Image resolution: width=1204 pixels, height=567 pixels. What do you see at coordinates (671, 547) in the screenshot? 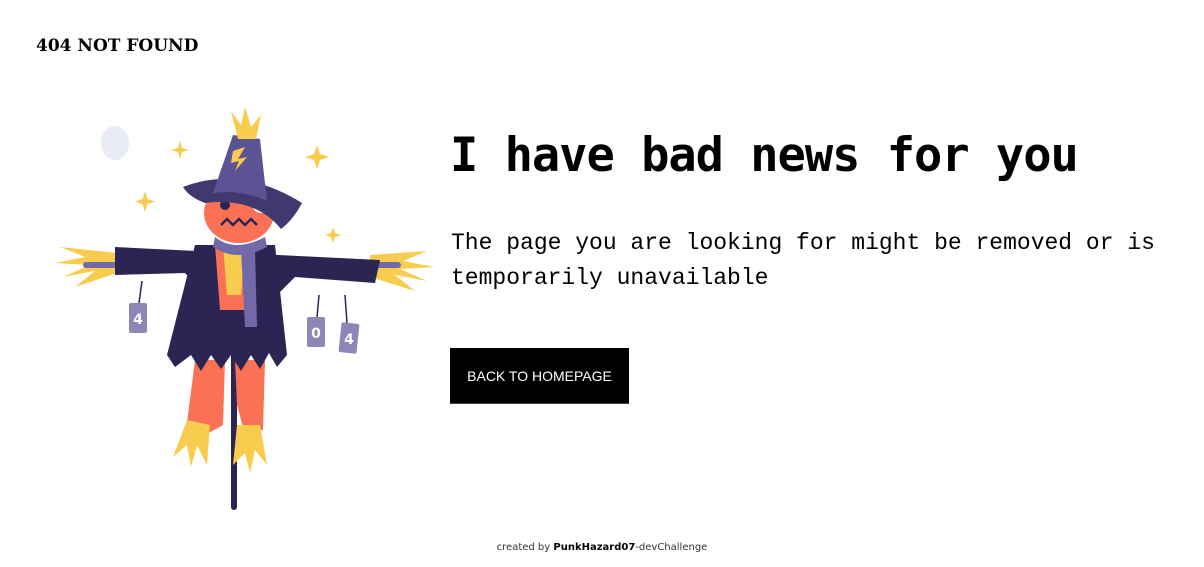
I see `footer-suffix: -devChallenge` at bounding box center [671, 547].